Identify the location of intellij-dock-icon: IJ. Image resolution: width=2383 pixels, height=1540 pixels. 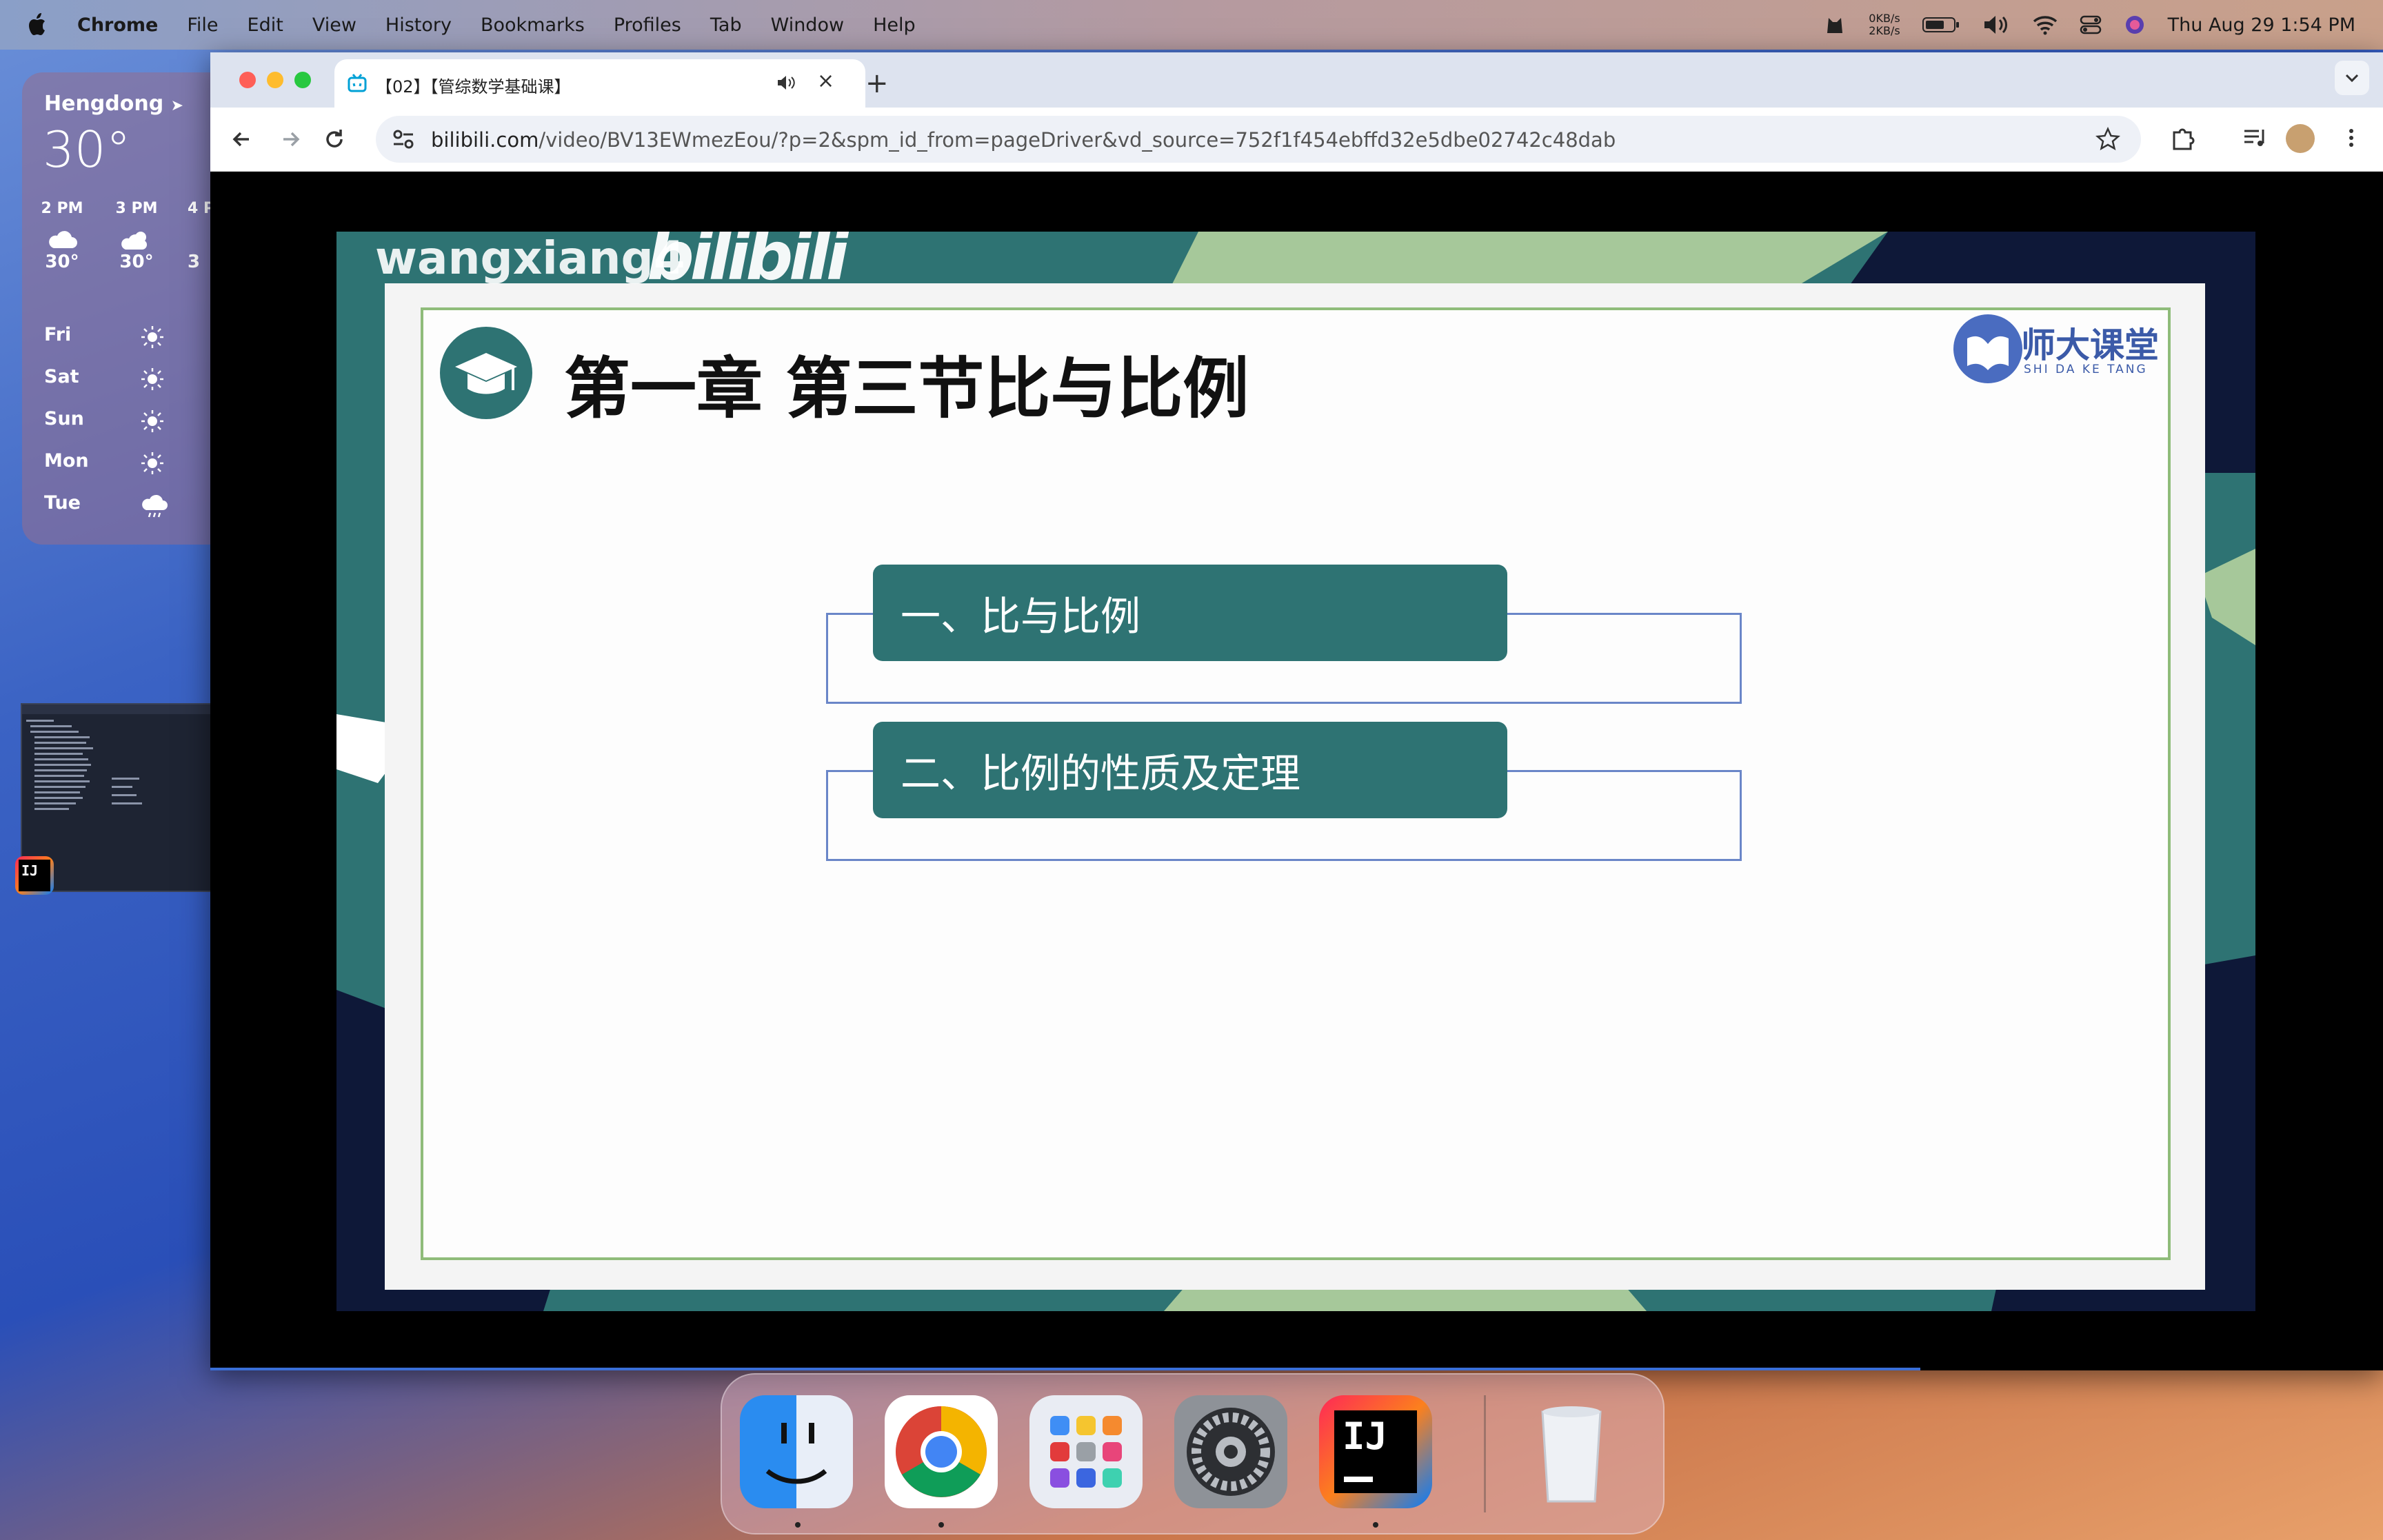
(1375, 1452).